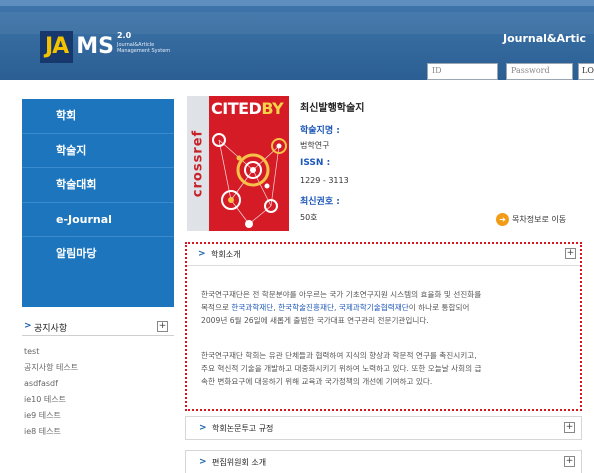 This screenshot has width=594, height=473. What do you see at coordinates (225, 254) in the screenshot?
I see `intro-title: 학회소개` at bounding box center [225, 254].